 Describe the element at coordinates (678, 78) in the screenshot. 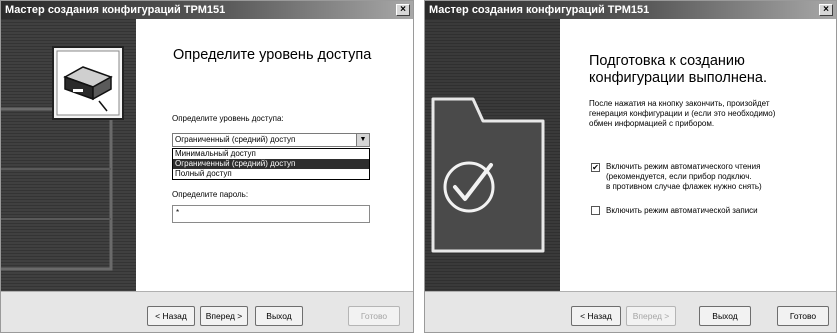

I see `right-heading-line2: конфигурации выполнена.` at that location.